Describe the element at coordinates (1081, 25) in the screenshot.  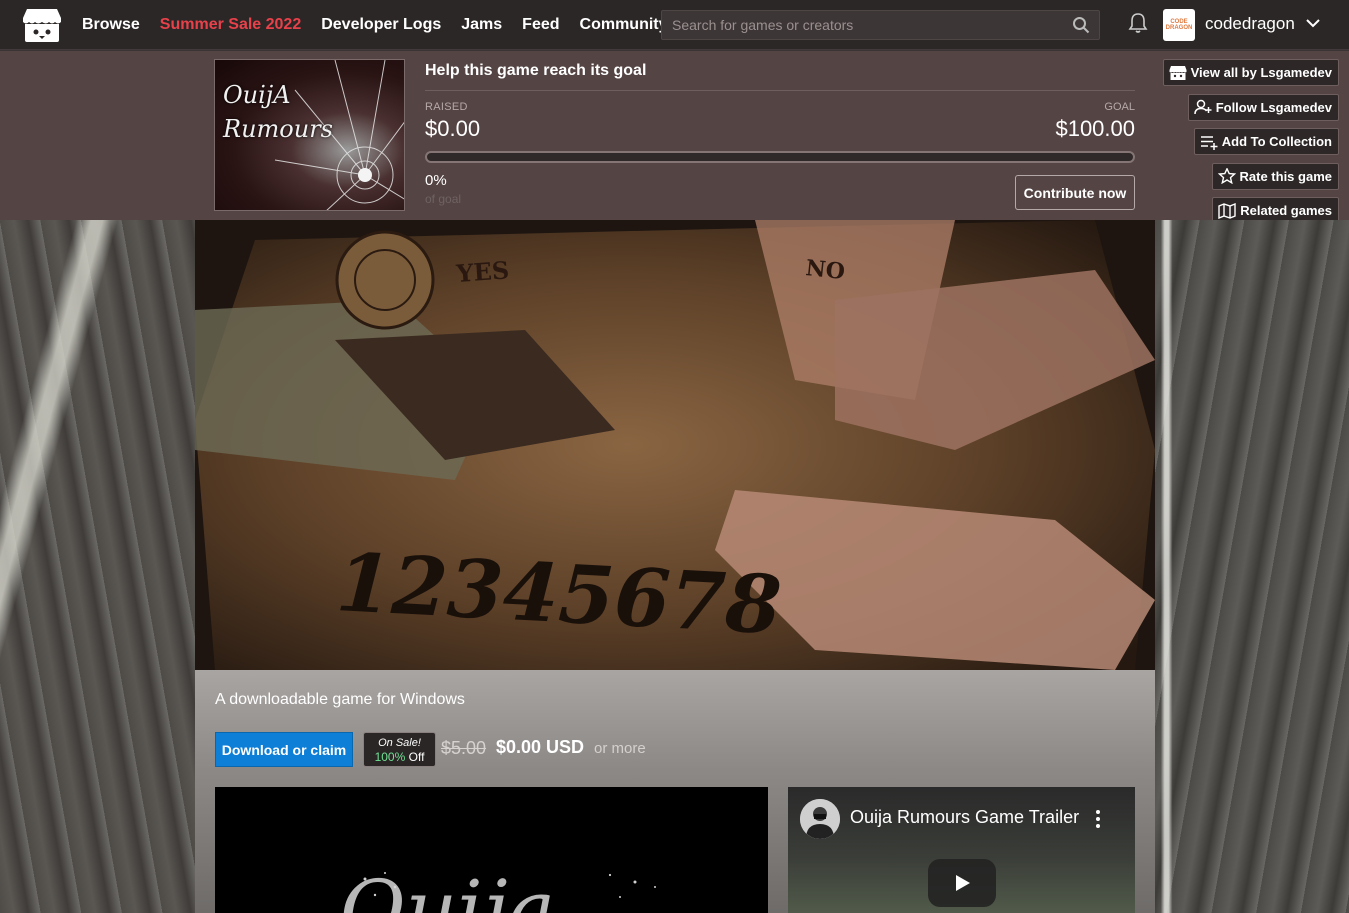
I see `search-icon` at that location.